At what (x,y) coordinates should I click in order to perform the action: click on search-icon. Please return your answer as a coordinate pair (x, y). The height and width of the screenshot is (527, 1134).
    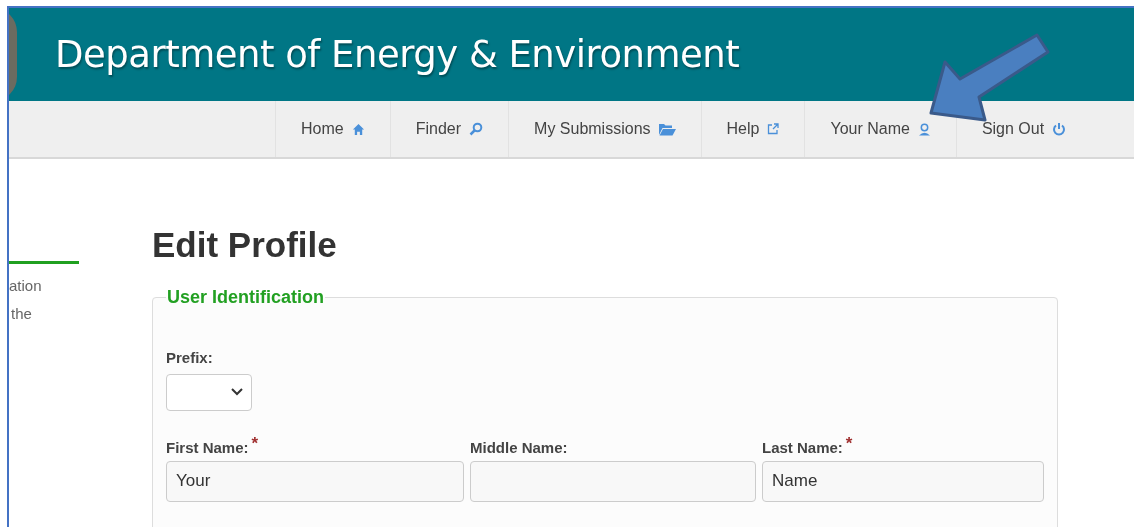
    Looking at the image, I should click on (476, 129).